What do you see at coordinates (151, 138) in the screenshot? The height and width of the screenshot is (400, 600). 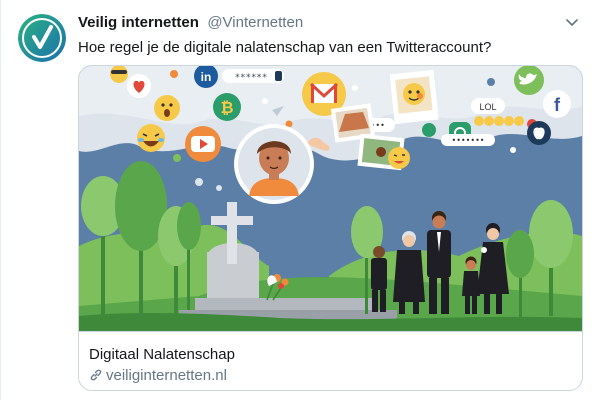 I see `laughing-emoji` at bounding box center [151, 138].